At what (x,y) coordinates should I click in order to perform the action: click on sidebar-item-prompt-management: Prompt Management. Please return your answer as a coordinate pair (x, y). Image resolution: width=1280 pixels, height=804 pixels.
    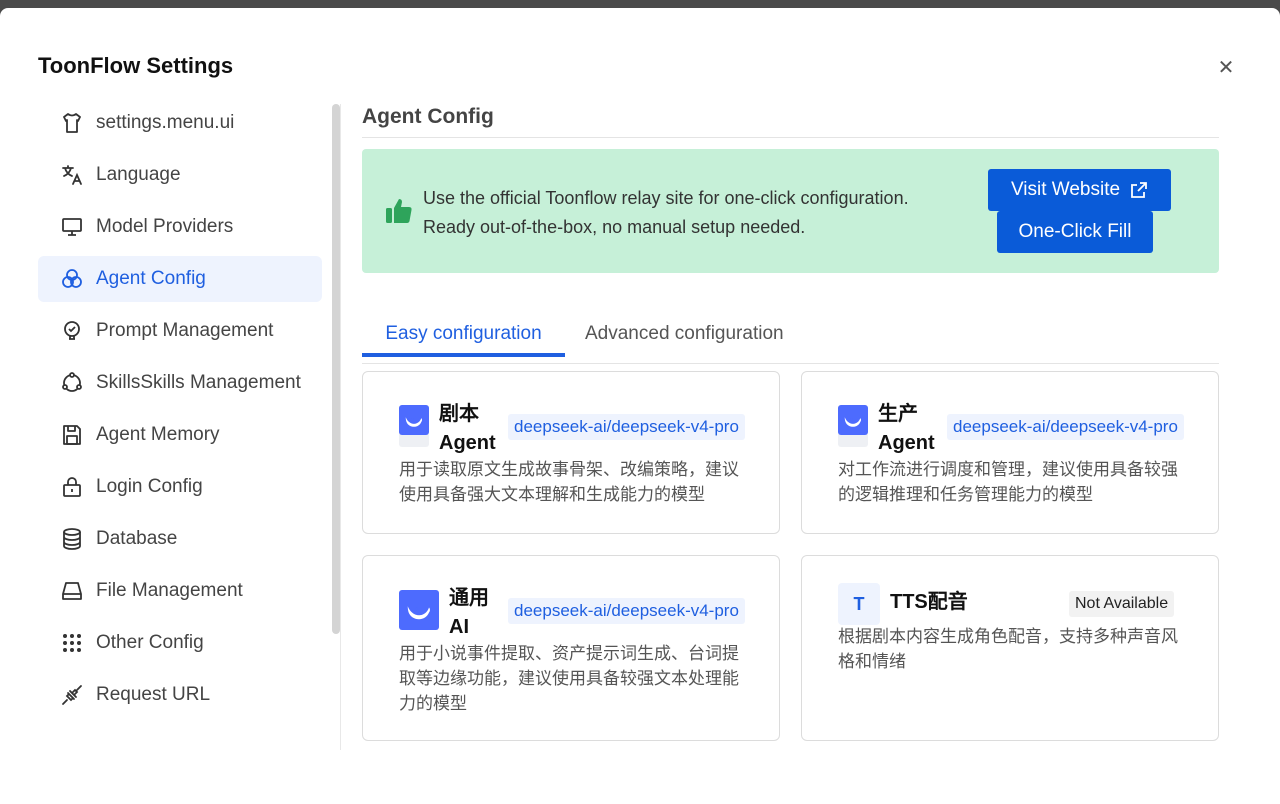
    Looking at the image, I should click on (180, 331).